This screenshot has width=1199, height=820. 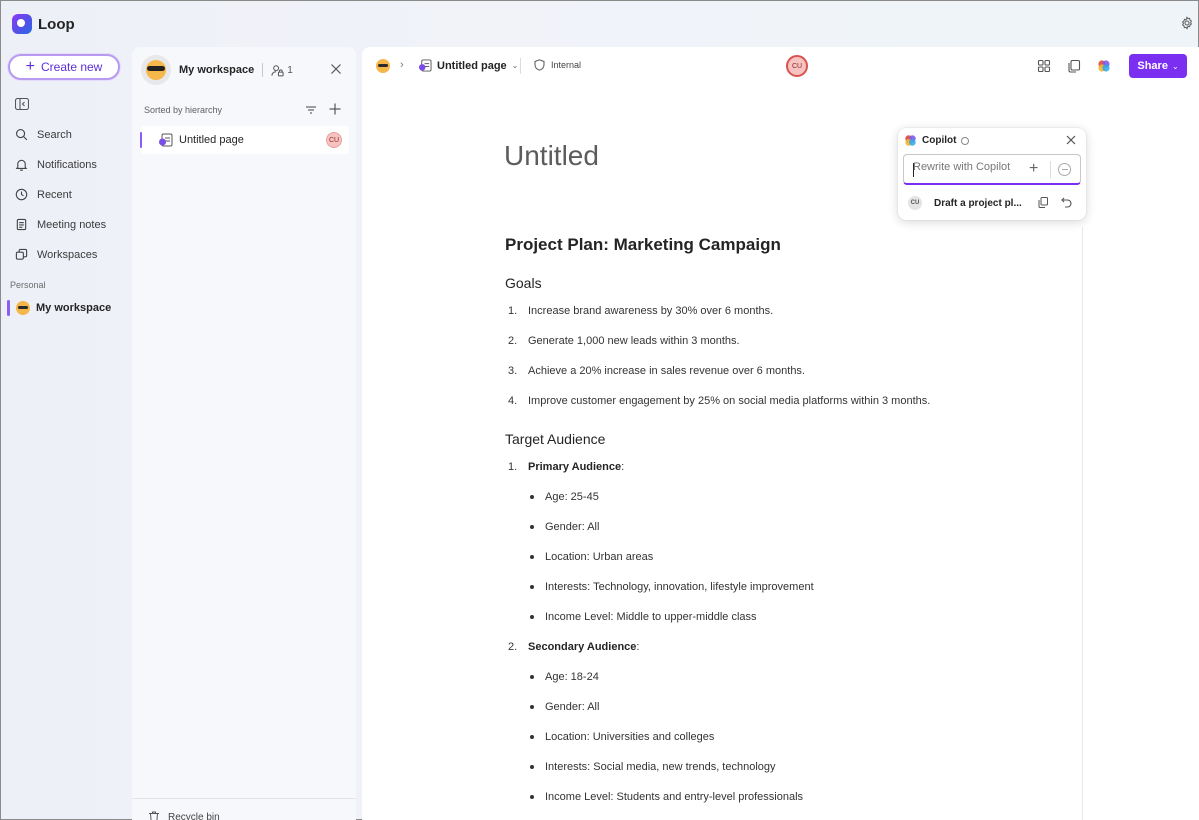 What do you see at coordinates (566, 65) in the screenshot?
I see `sensitivity-text: Internal` at bounding box center [566, 65].